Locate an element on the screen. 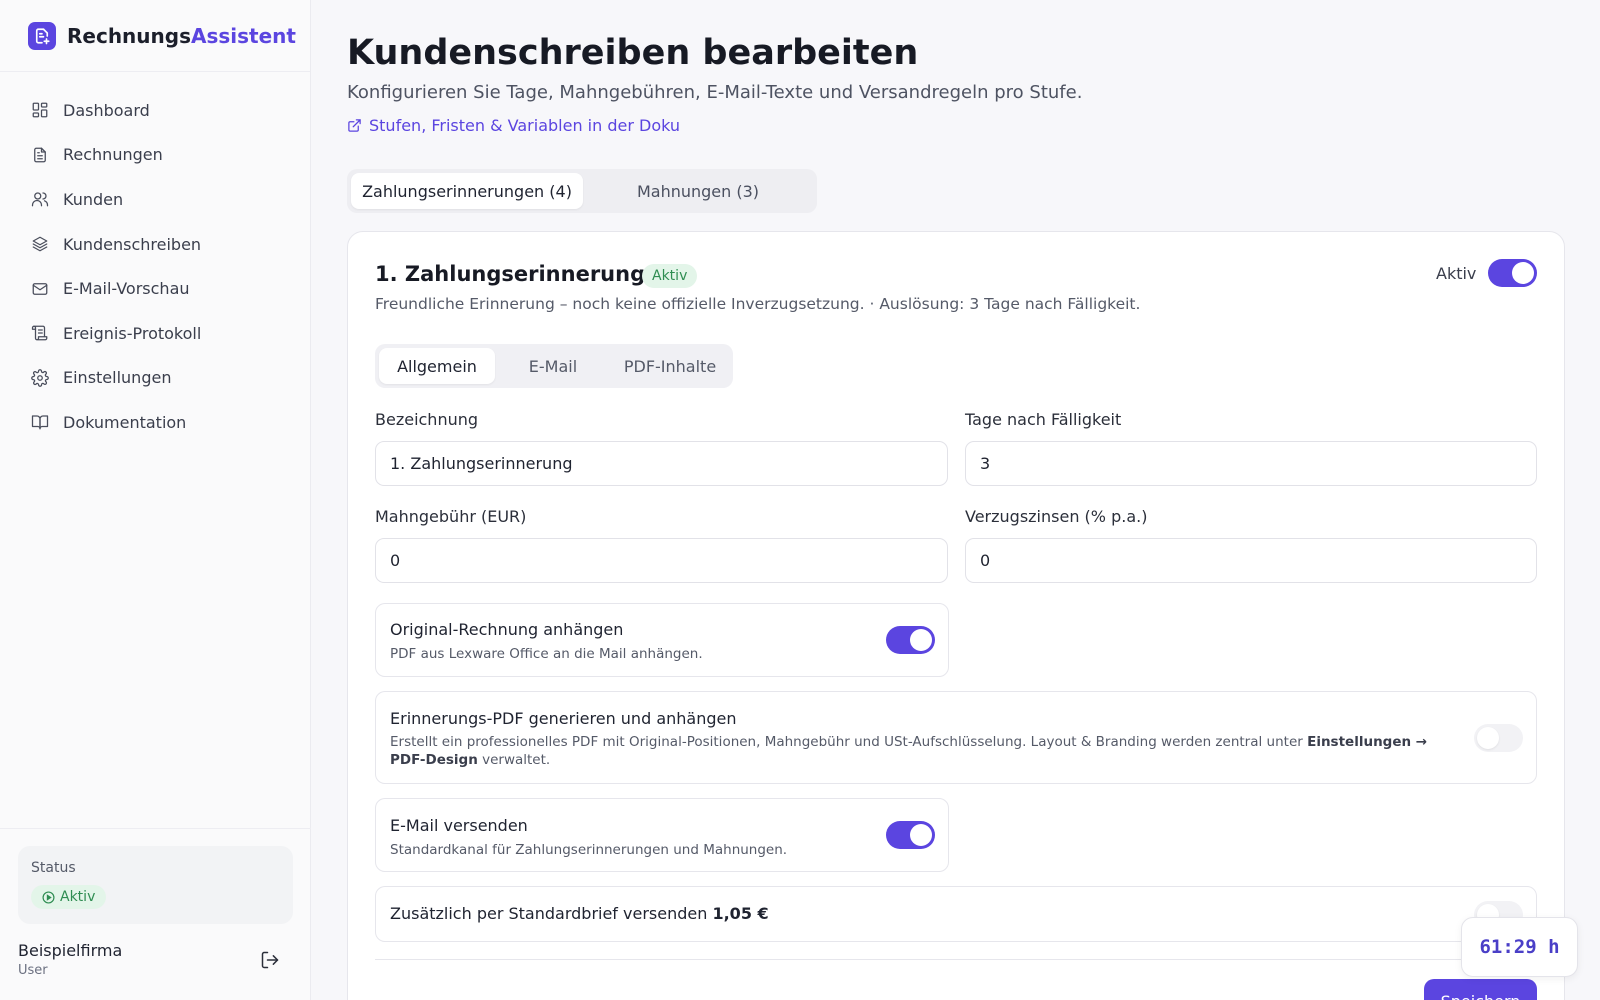 This screenshot has width=1600, height=1000. tab-mahnungen: Mahnungen (3) is located at coordinates (698, 191).